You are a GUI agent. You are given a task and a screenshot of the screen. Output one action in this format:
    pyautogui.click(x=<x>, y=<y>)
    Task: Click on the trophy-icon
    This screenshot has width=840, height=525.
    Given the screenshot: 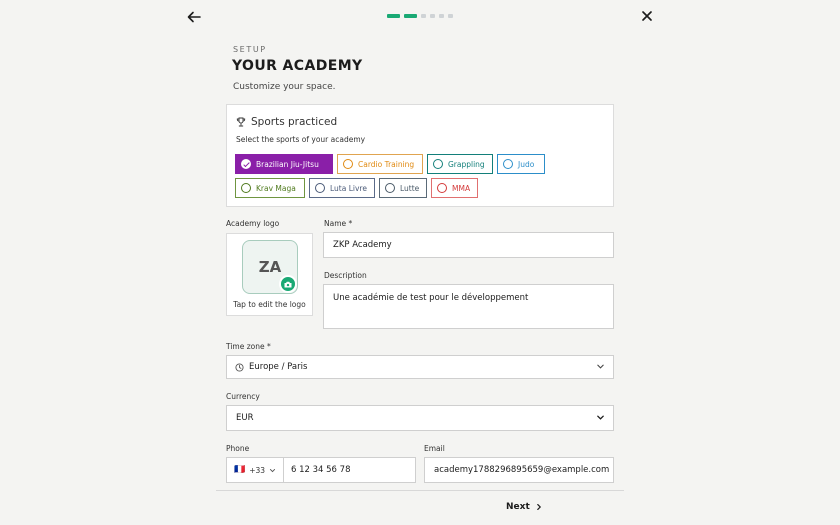 What is the action you would take?
    pyautogui.click(x=241, y=122)
    